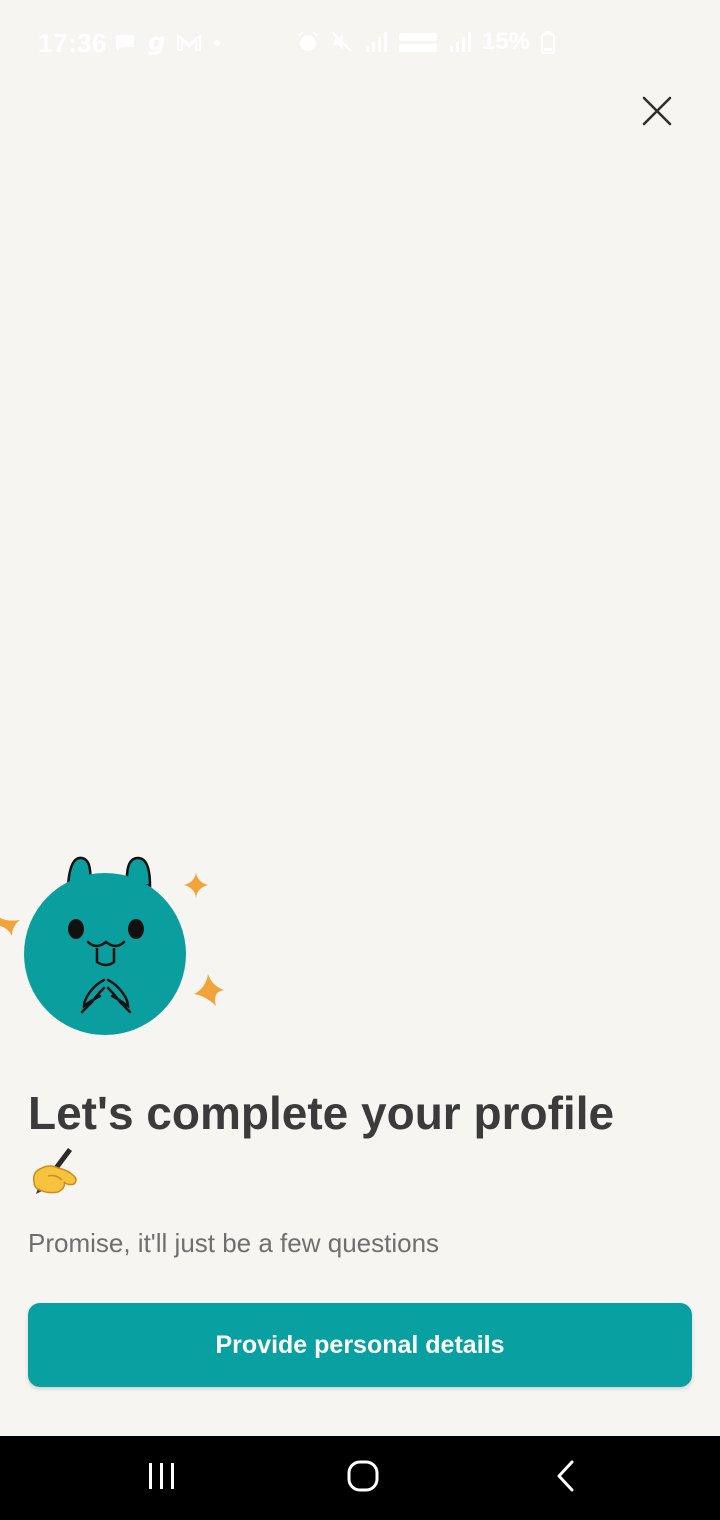 The width and height of the screenshot is (720, 1520). I want to click on mascot-left-eye, so click(76, 929).